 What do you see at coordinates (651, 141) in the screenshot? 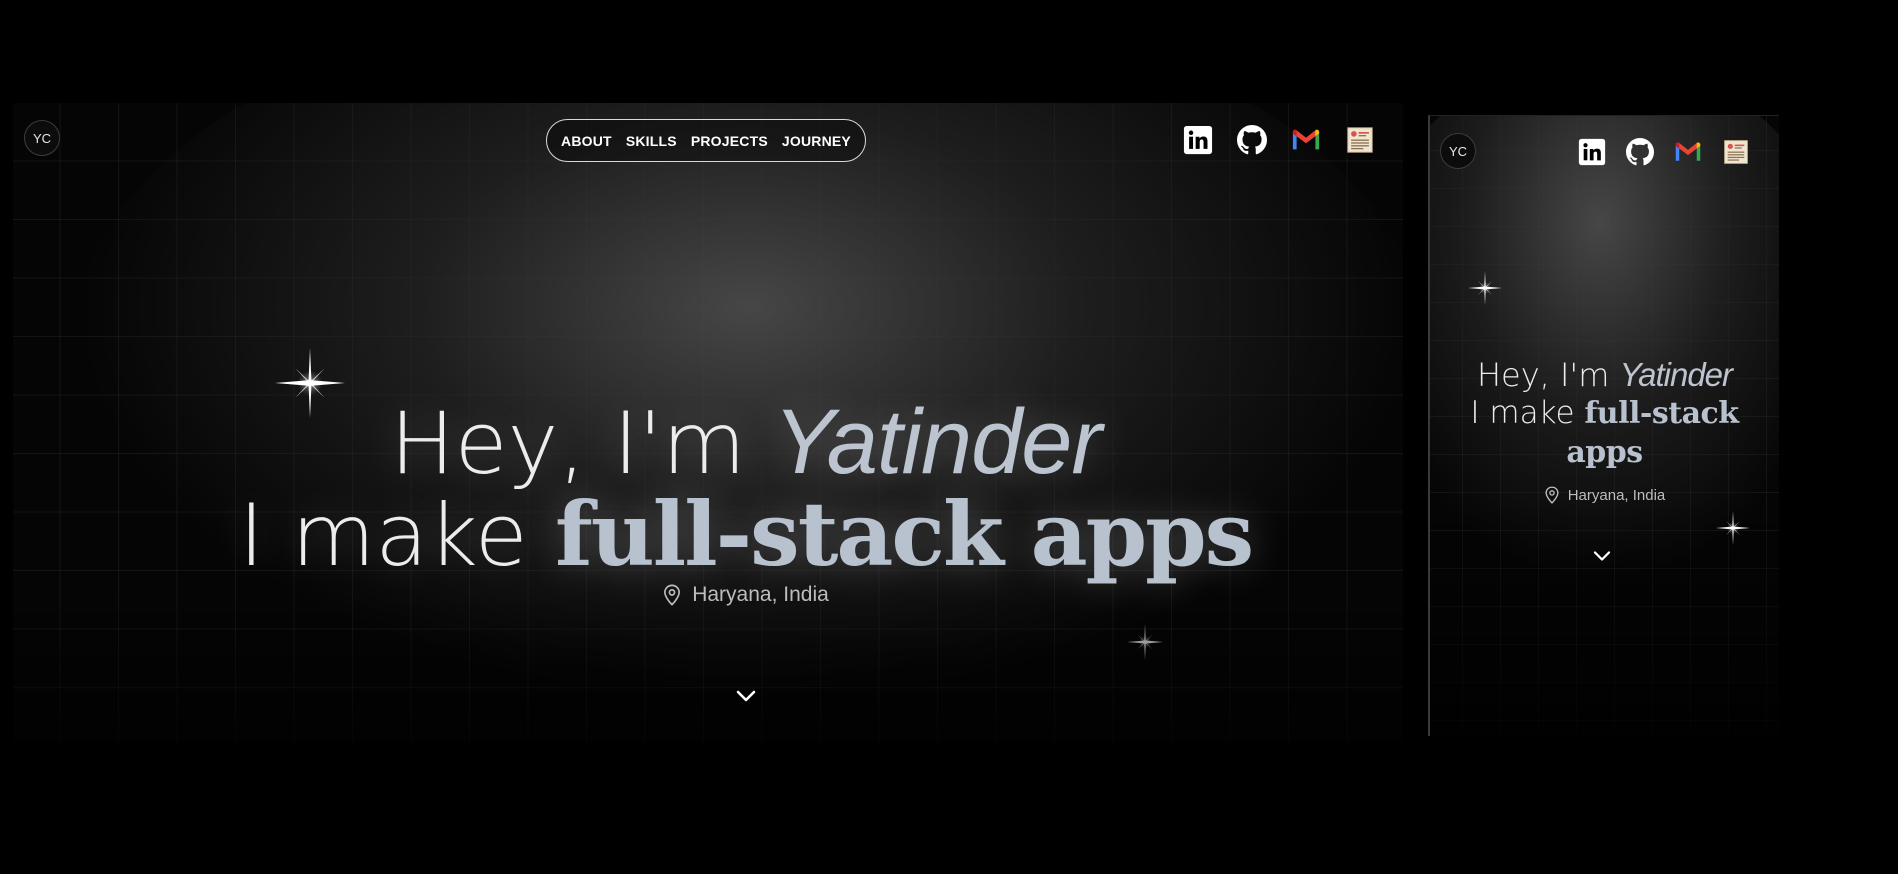
I see `nav-skills: SKILLS` at bounding box center [651, 141].